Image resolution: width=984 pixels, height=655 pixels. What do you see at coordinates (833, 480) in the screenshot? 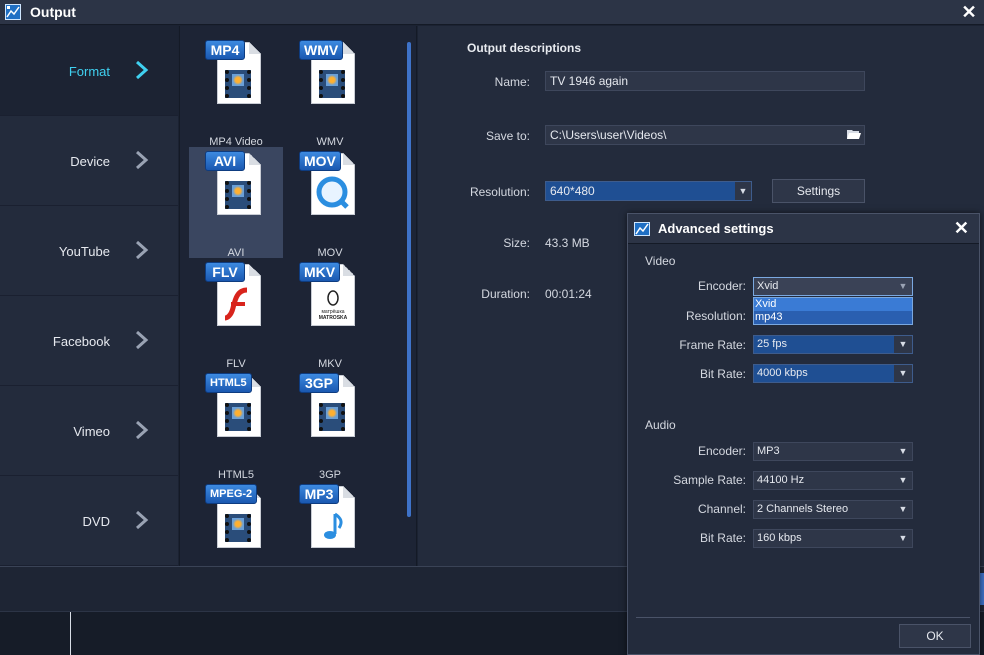
I see `sample-rate-select: 44100 Hz ▼` at bounding box center [833, 480].